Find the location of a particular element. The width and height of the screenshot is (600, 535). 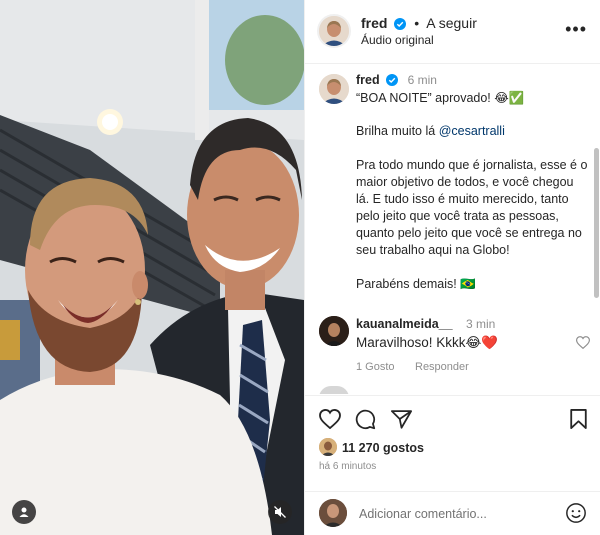

header-title-row: fred • A seguir is located at coordinates (419, 23).